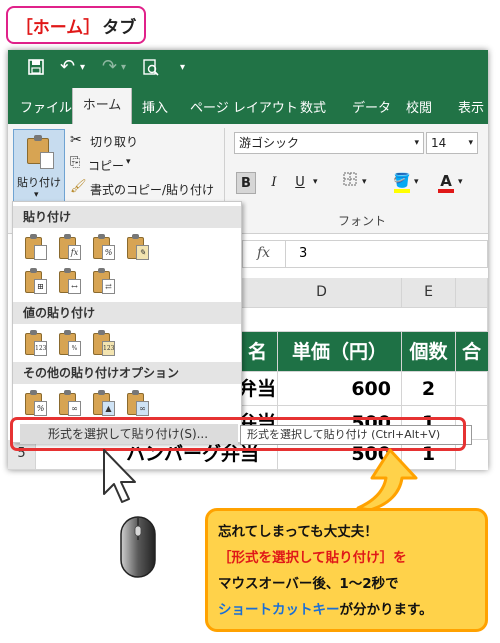 Image resolution: width=500 pixels, height=643 pixels. Describe the element at coordinates (37, 344) in the screenshot. I see `paste-values-icon: 123` at that location.